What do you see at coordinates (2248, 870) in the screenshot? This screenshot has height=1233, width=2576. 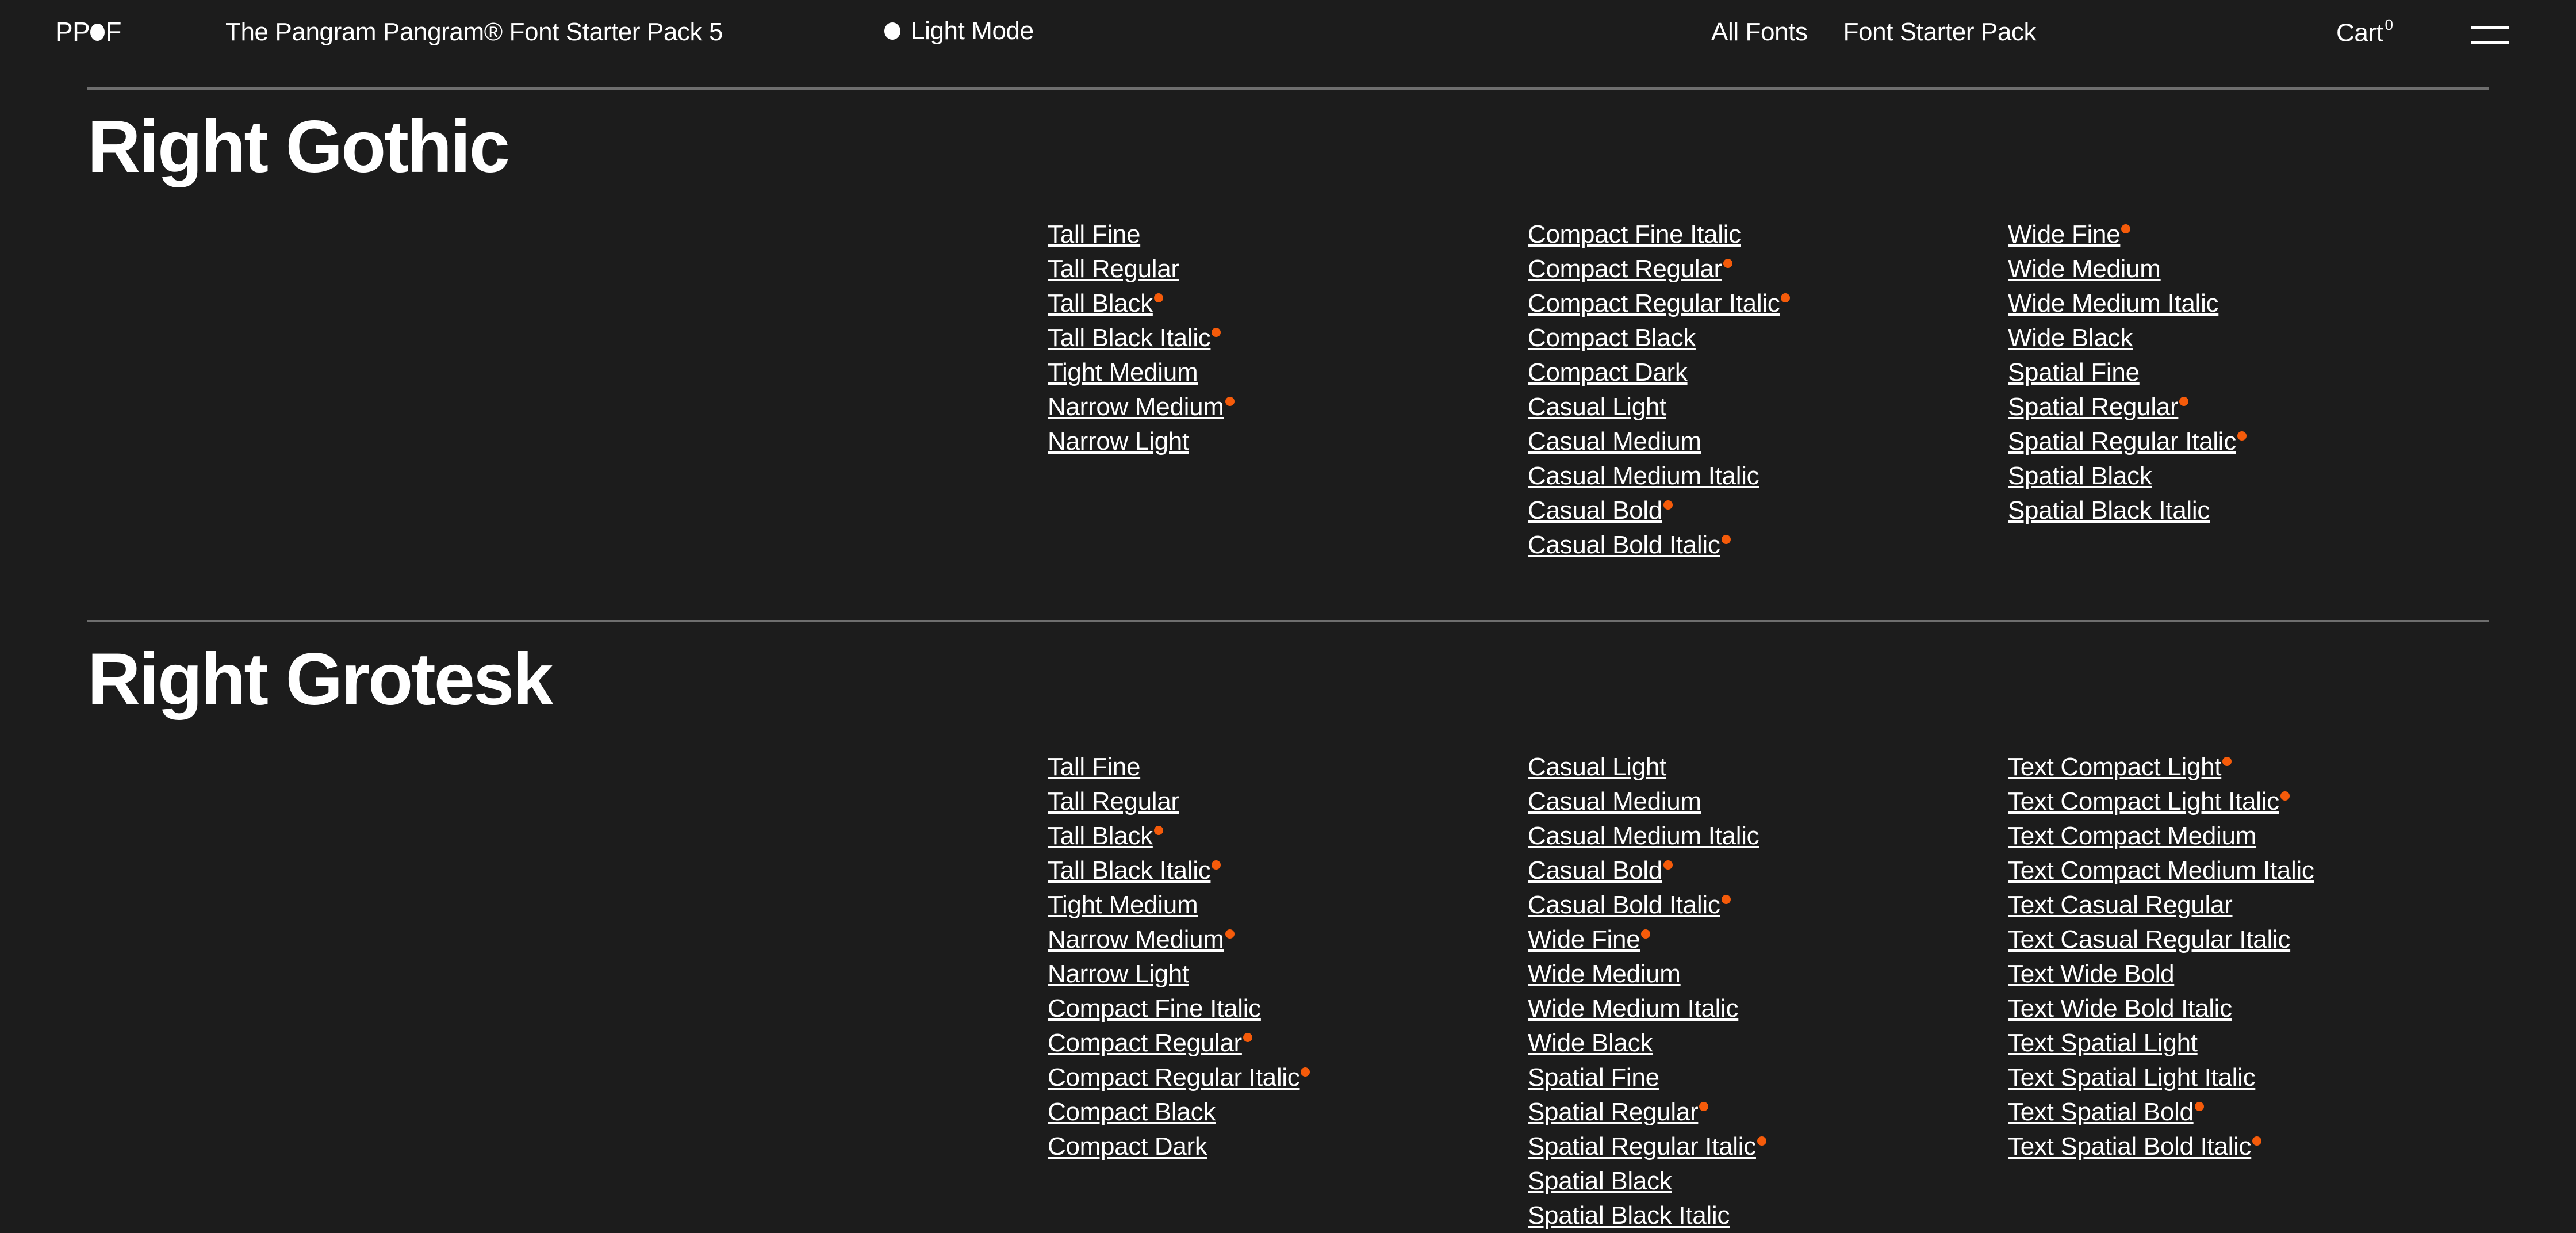 I see `font-style-item: Text Compact Medium Italic` at bounding box center [2248, 870].